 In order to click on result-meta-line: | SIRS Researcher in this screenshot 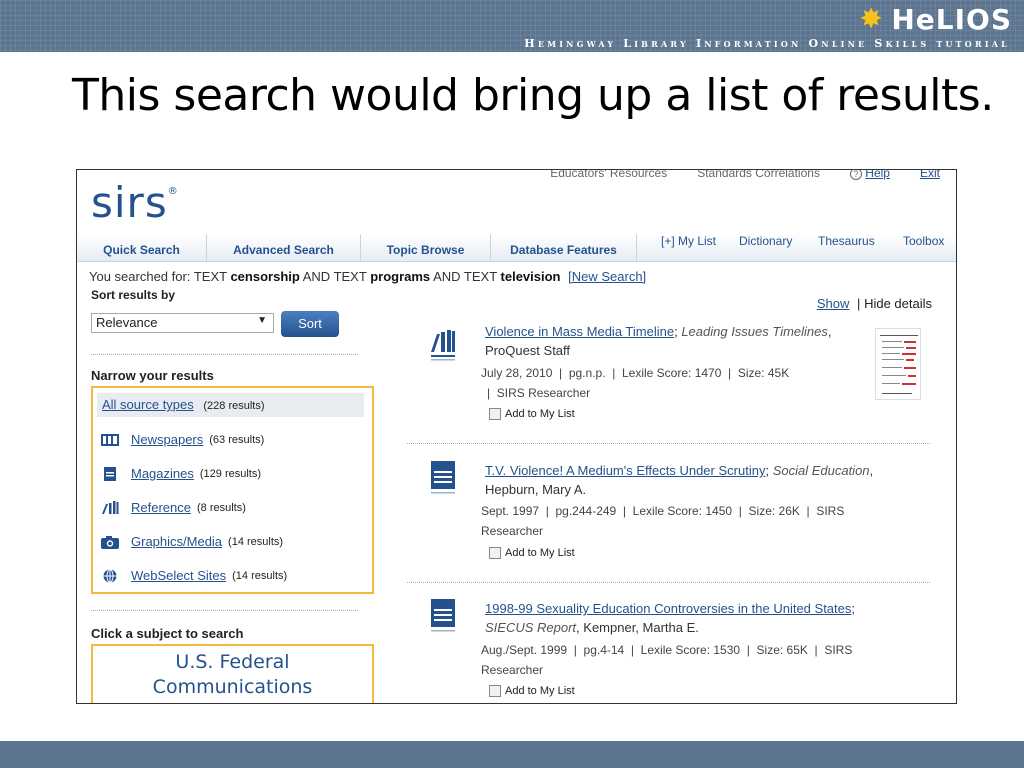, I will do `click(539, 393)`.